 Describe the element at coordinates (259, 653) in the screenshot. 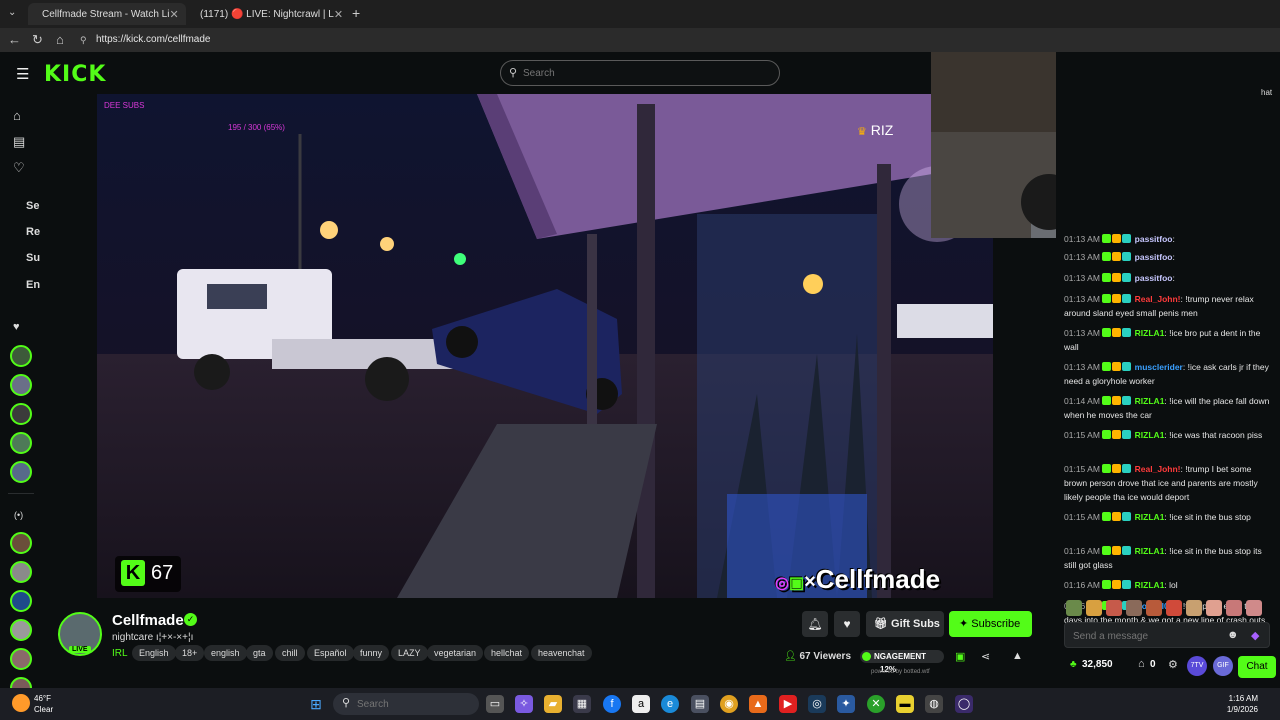

I see `stream-tag: gta` at that location.